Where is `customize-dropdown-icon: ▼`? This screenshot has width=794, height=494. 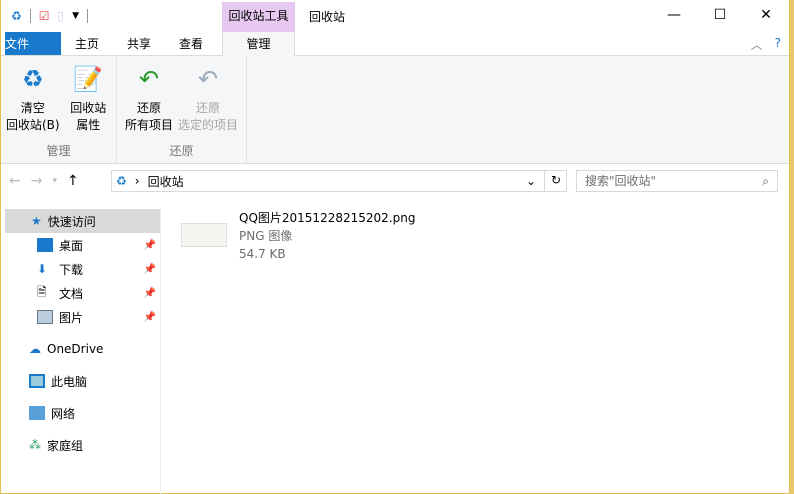
customize-dropdown-icon: ▼ is located at coordinates (75, 16).